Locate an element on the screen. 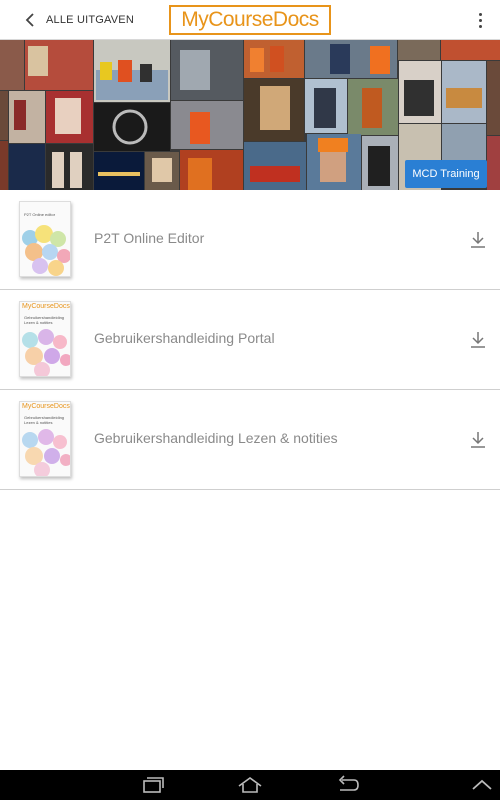 Image resolution: width=500 pixels, height=800 pixels. list-item: P2T Online editor P2T Online Editor is located at coordinates (250, 240).